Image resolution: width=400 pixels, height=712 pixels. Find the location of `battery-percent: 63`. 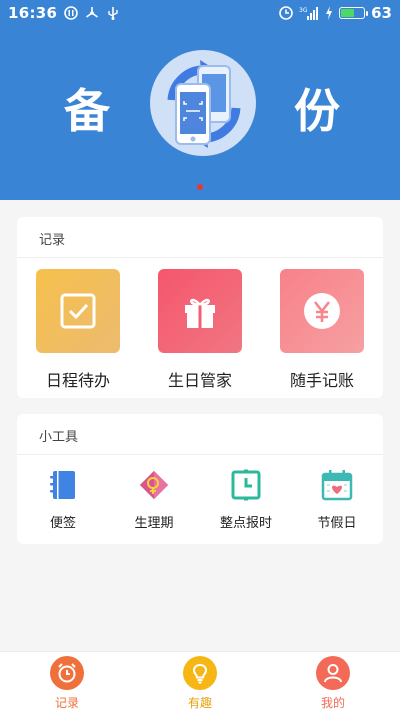

battery-percent: 63 is located at coordinates (381, 13).